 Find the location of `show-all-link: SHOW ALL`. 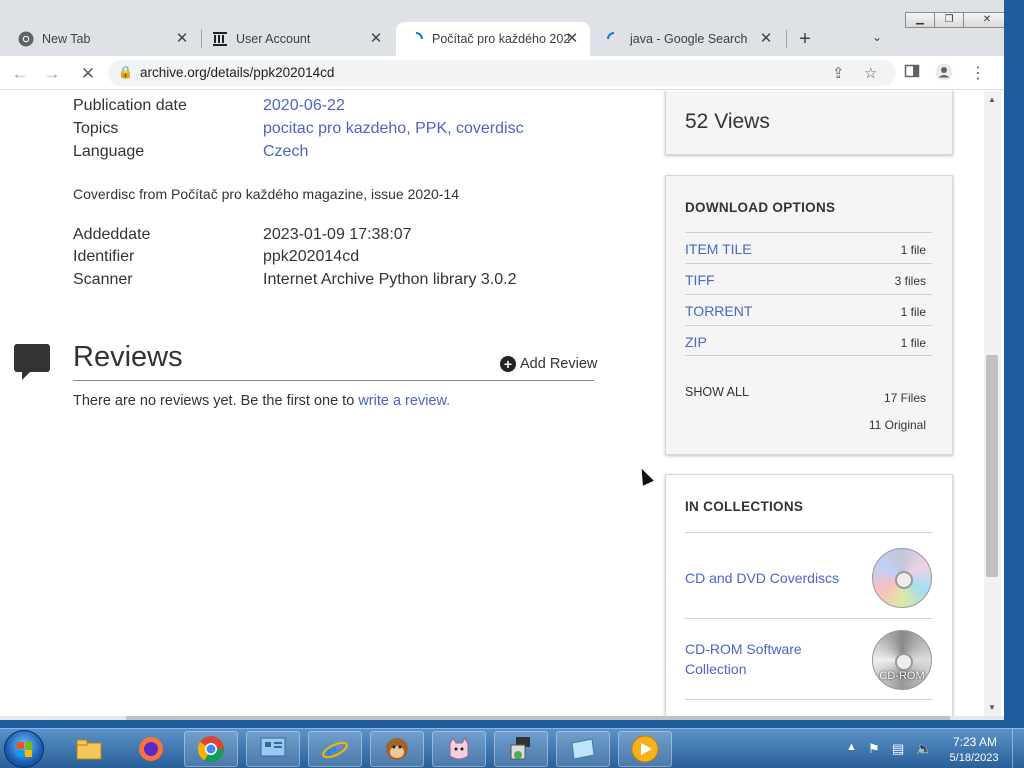

show-all-link: SHOW ALL is located at coordinates (717, 392).